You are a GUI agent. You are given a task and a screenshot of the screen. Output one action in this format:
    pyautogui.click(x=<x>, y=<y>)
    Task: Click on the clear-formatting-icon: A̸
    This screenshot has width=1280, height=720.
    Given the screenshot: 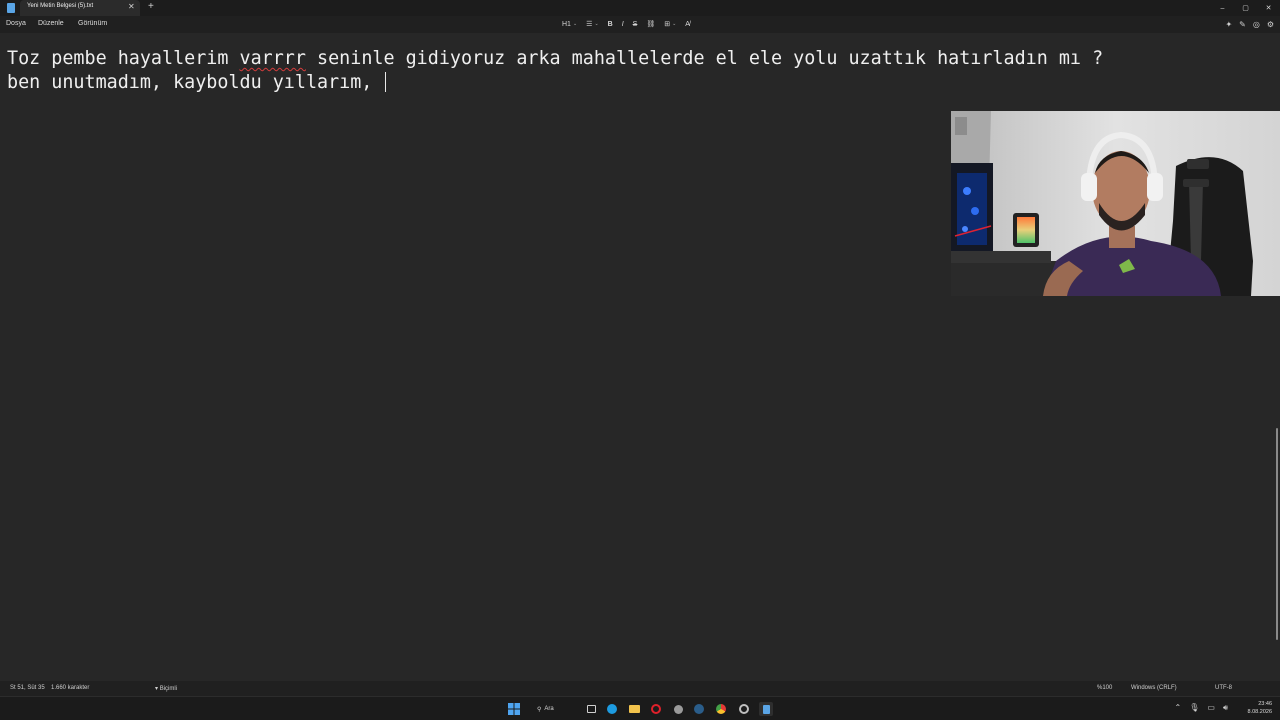 What is the action you would take?
    pyautogui.click(x=687, y=24)
    